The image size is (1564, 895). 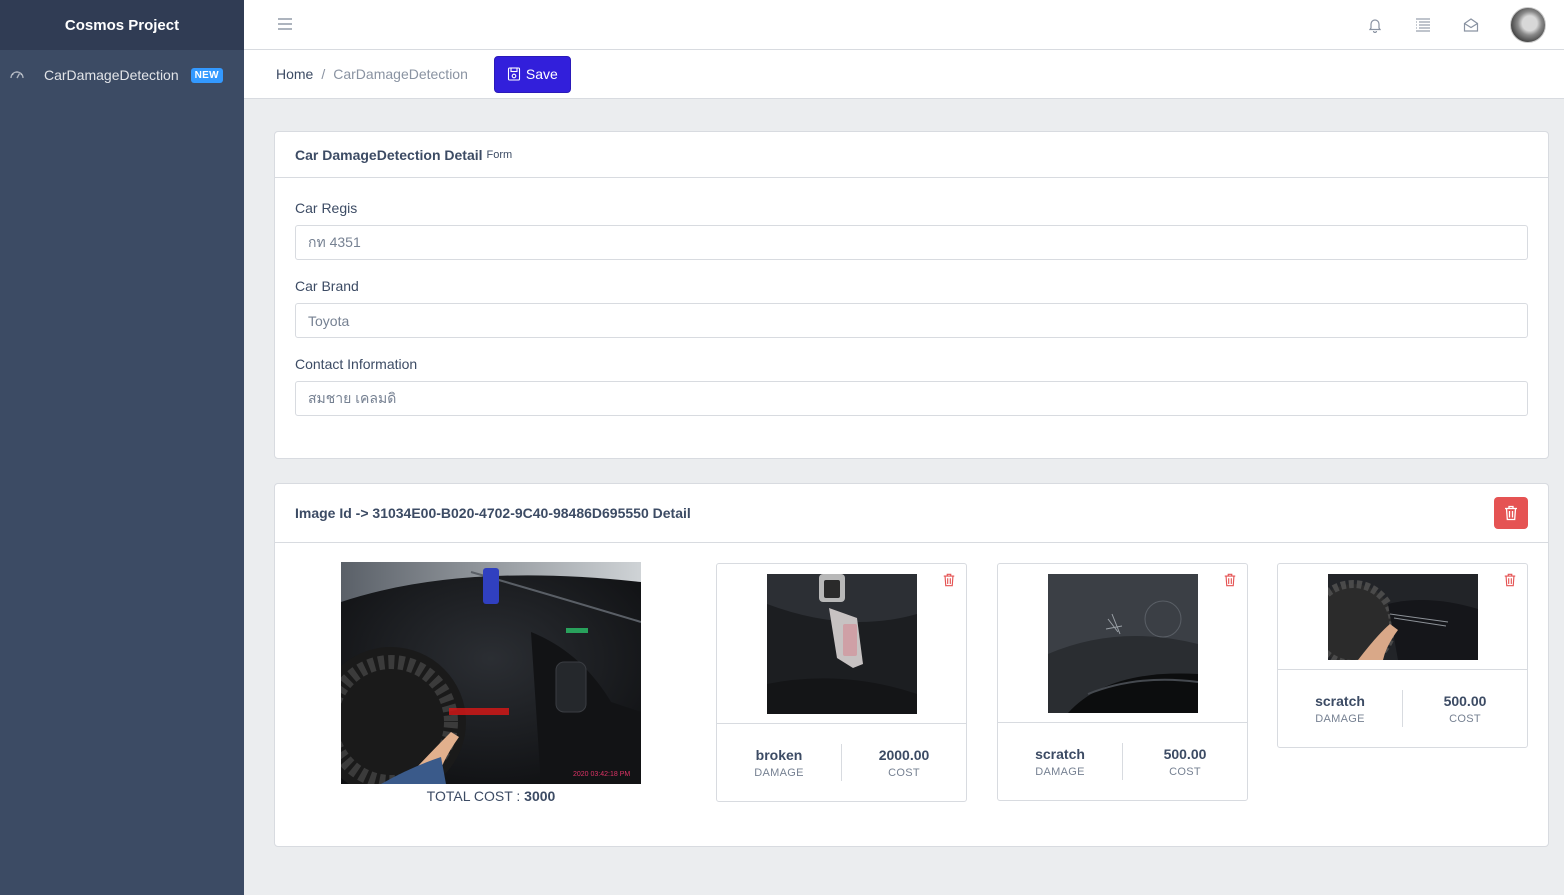 I want to click on car-regis-label: Car Regis, so click(x=326, y=208).